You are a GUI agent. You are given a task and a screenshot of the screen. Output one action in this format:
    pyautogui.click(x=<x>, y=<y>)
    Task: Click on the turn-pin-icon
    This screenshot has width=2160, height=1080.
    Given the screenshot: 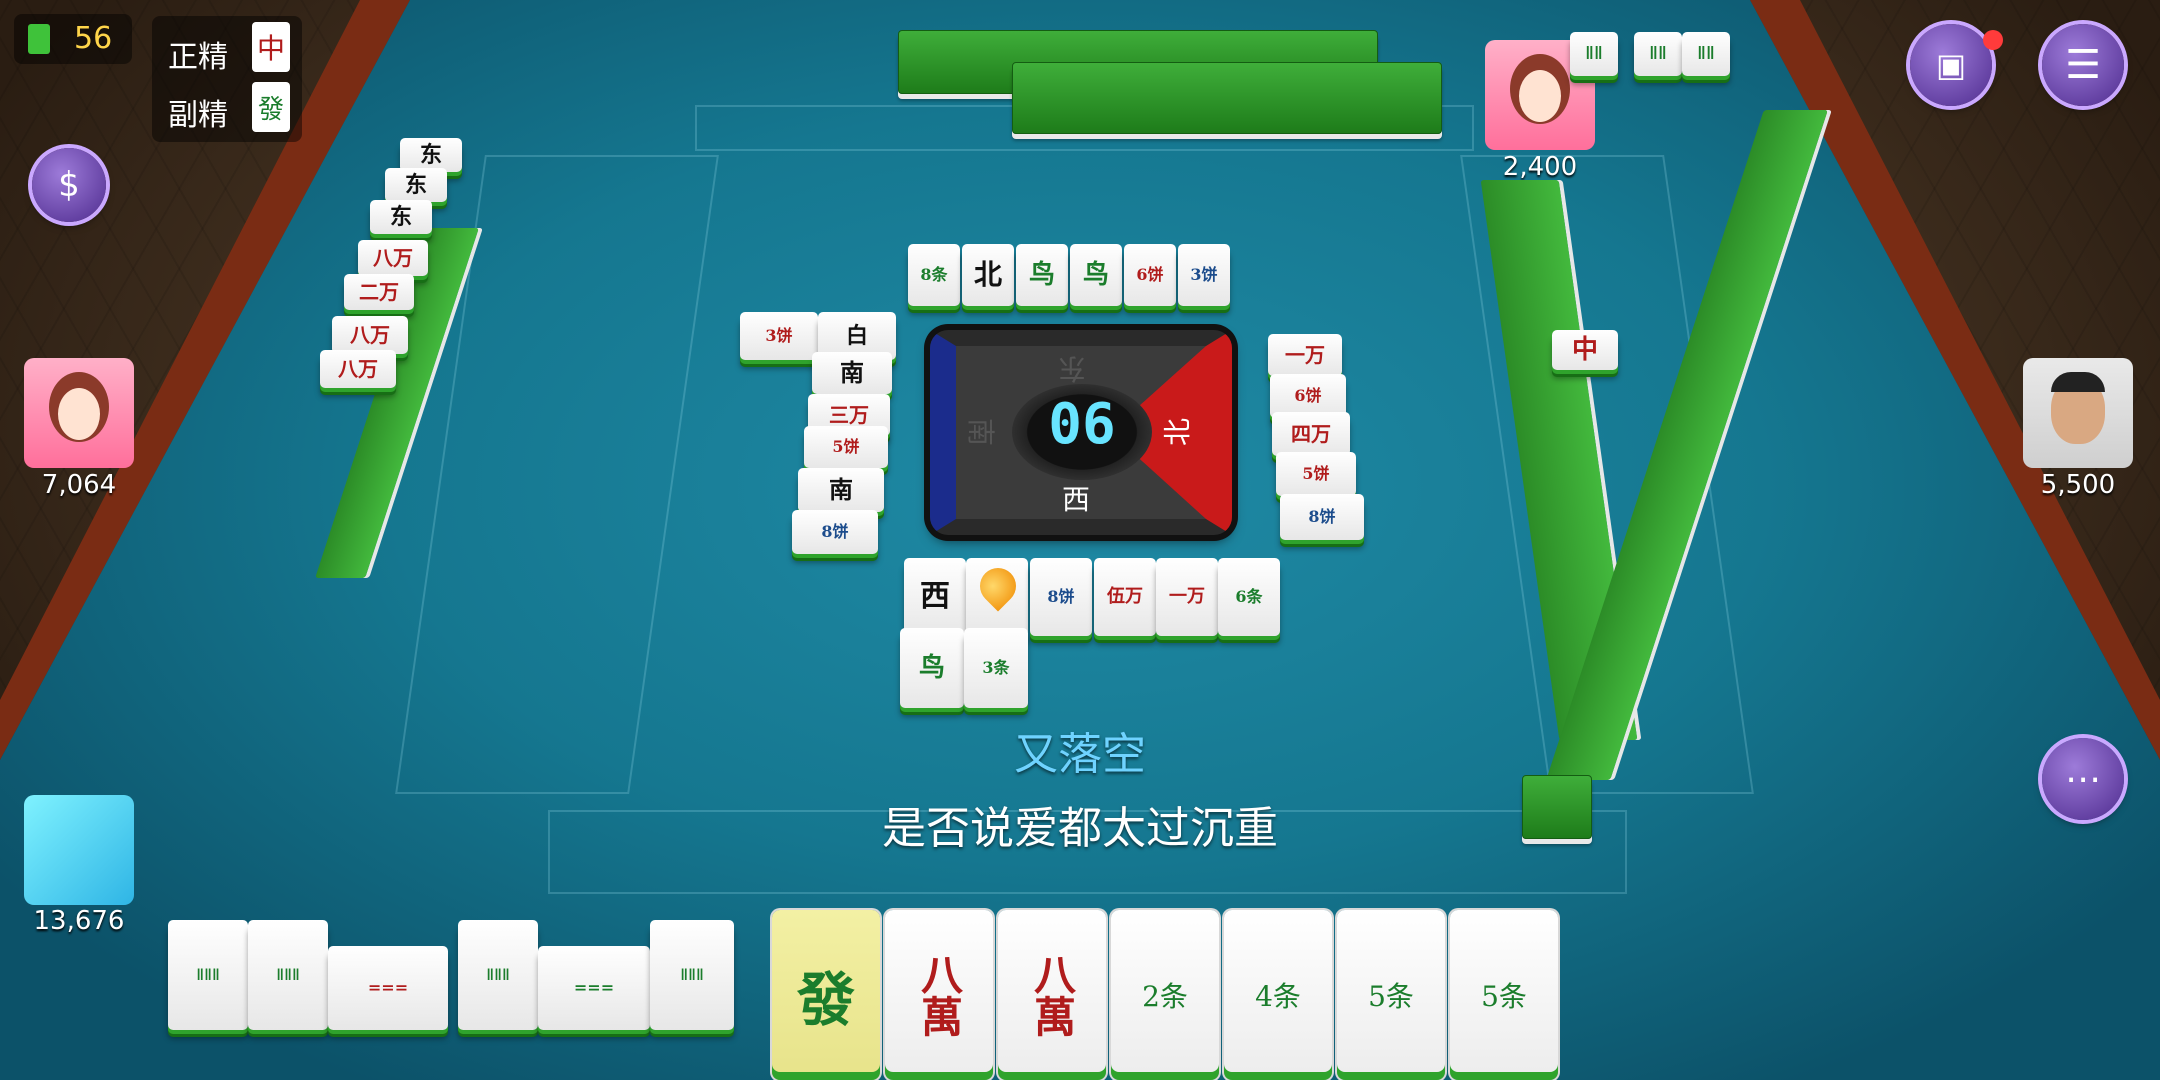 What is the action you would take?
    pyautogui.click(x=998, y=590)
    